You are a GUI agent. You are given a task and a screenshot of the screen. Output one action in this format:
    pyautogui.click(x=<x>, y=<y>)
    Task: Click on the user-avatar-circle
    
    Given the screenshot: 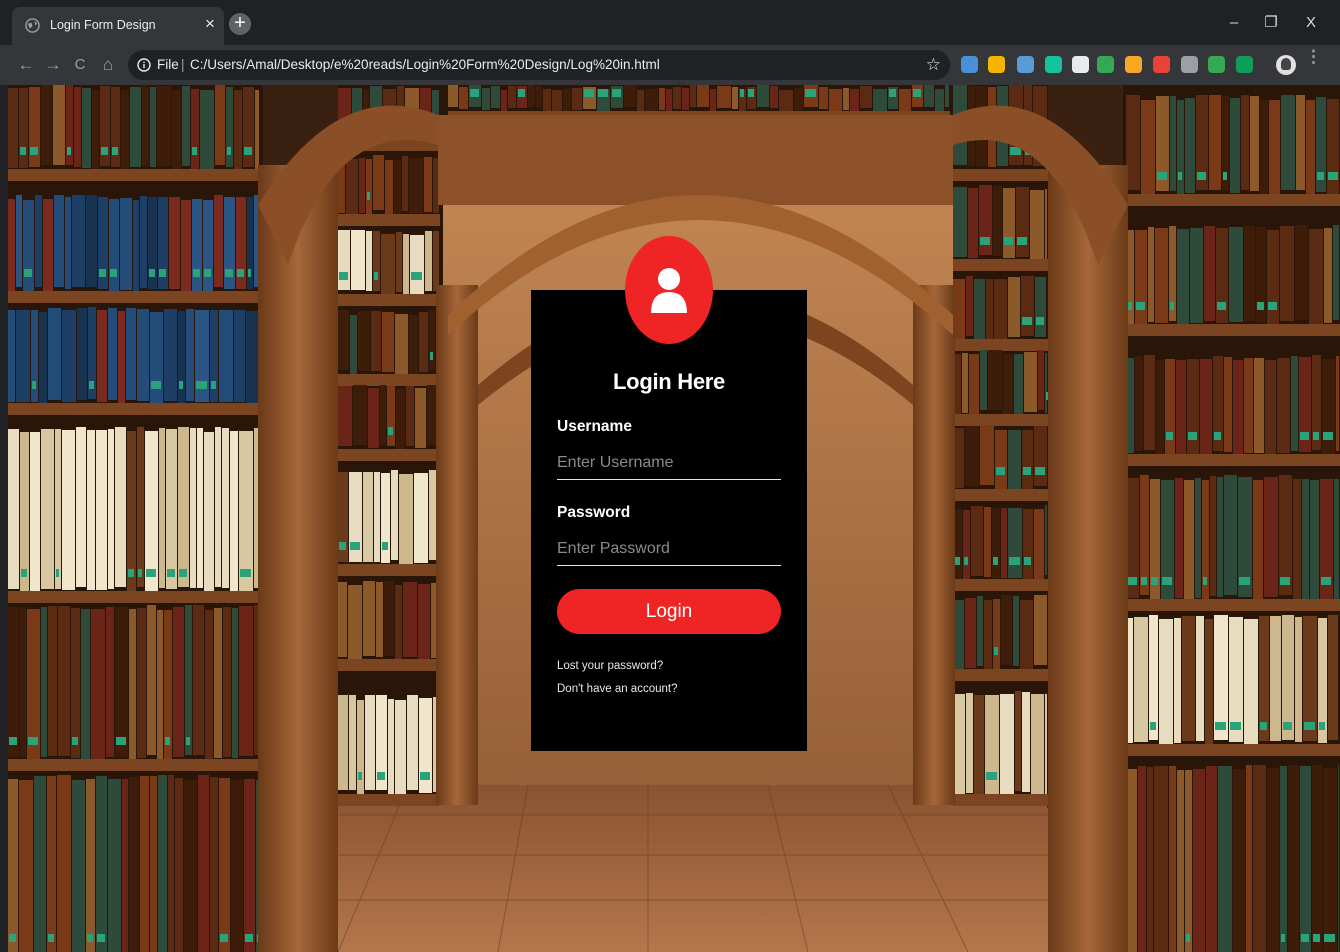 What is the action you would take?
    pyautogui.click(x=669, y=290)
    